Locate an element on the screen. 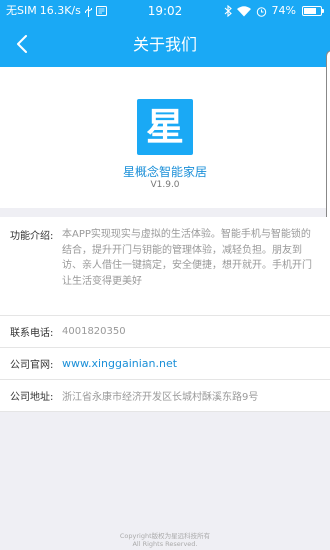 The height and width of the screenshot is (550, 330). app-name: 星概念智能家居 is located at coordinates (164, 172).